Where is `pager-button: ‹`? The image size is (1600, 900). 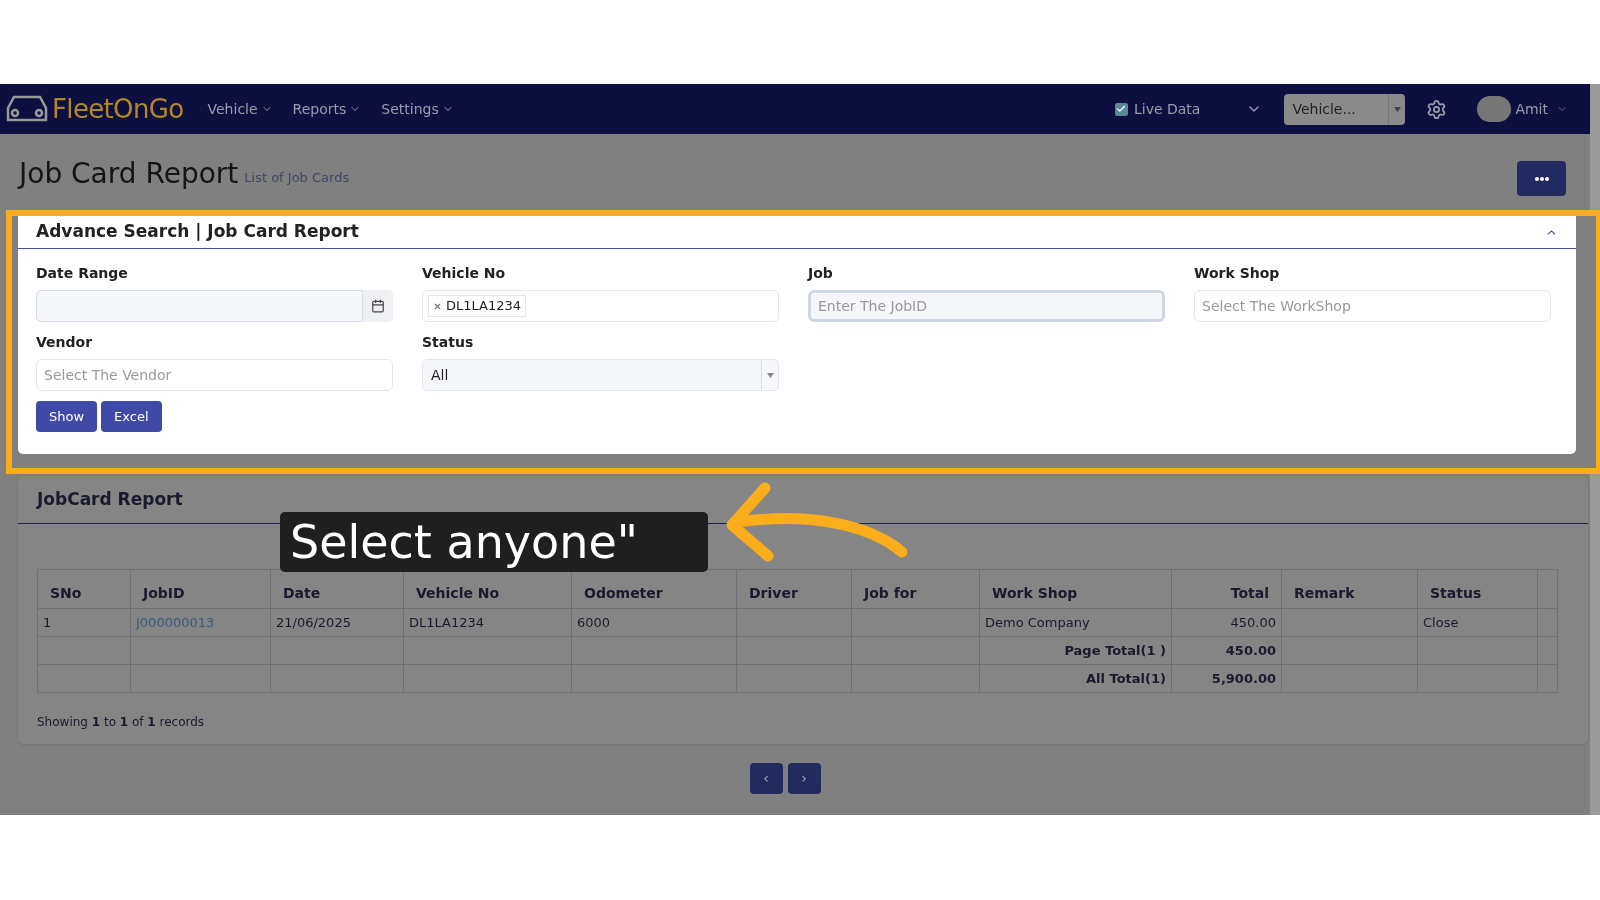 pager-button: ‹ is located at coordinates (766, 778).